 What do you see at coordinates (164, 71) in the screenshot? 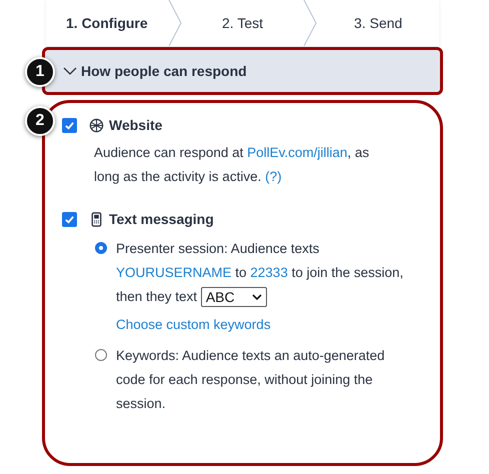
I see `section-title: How people can respond` at bounding box center [164, 71].